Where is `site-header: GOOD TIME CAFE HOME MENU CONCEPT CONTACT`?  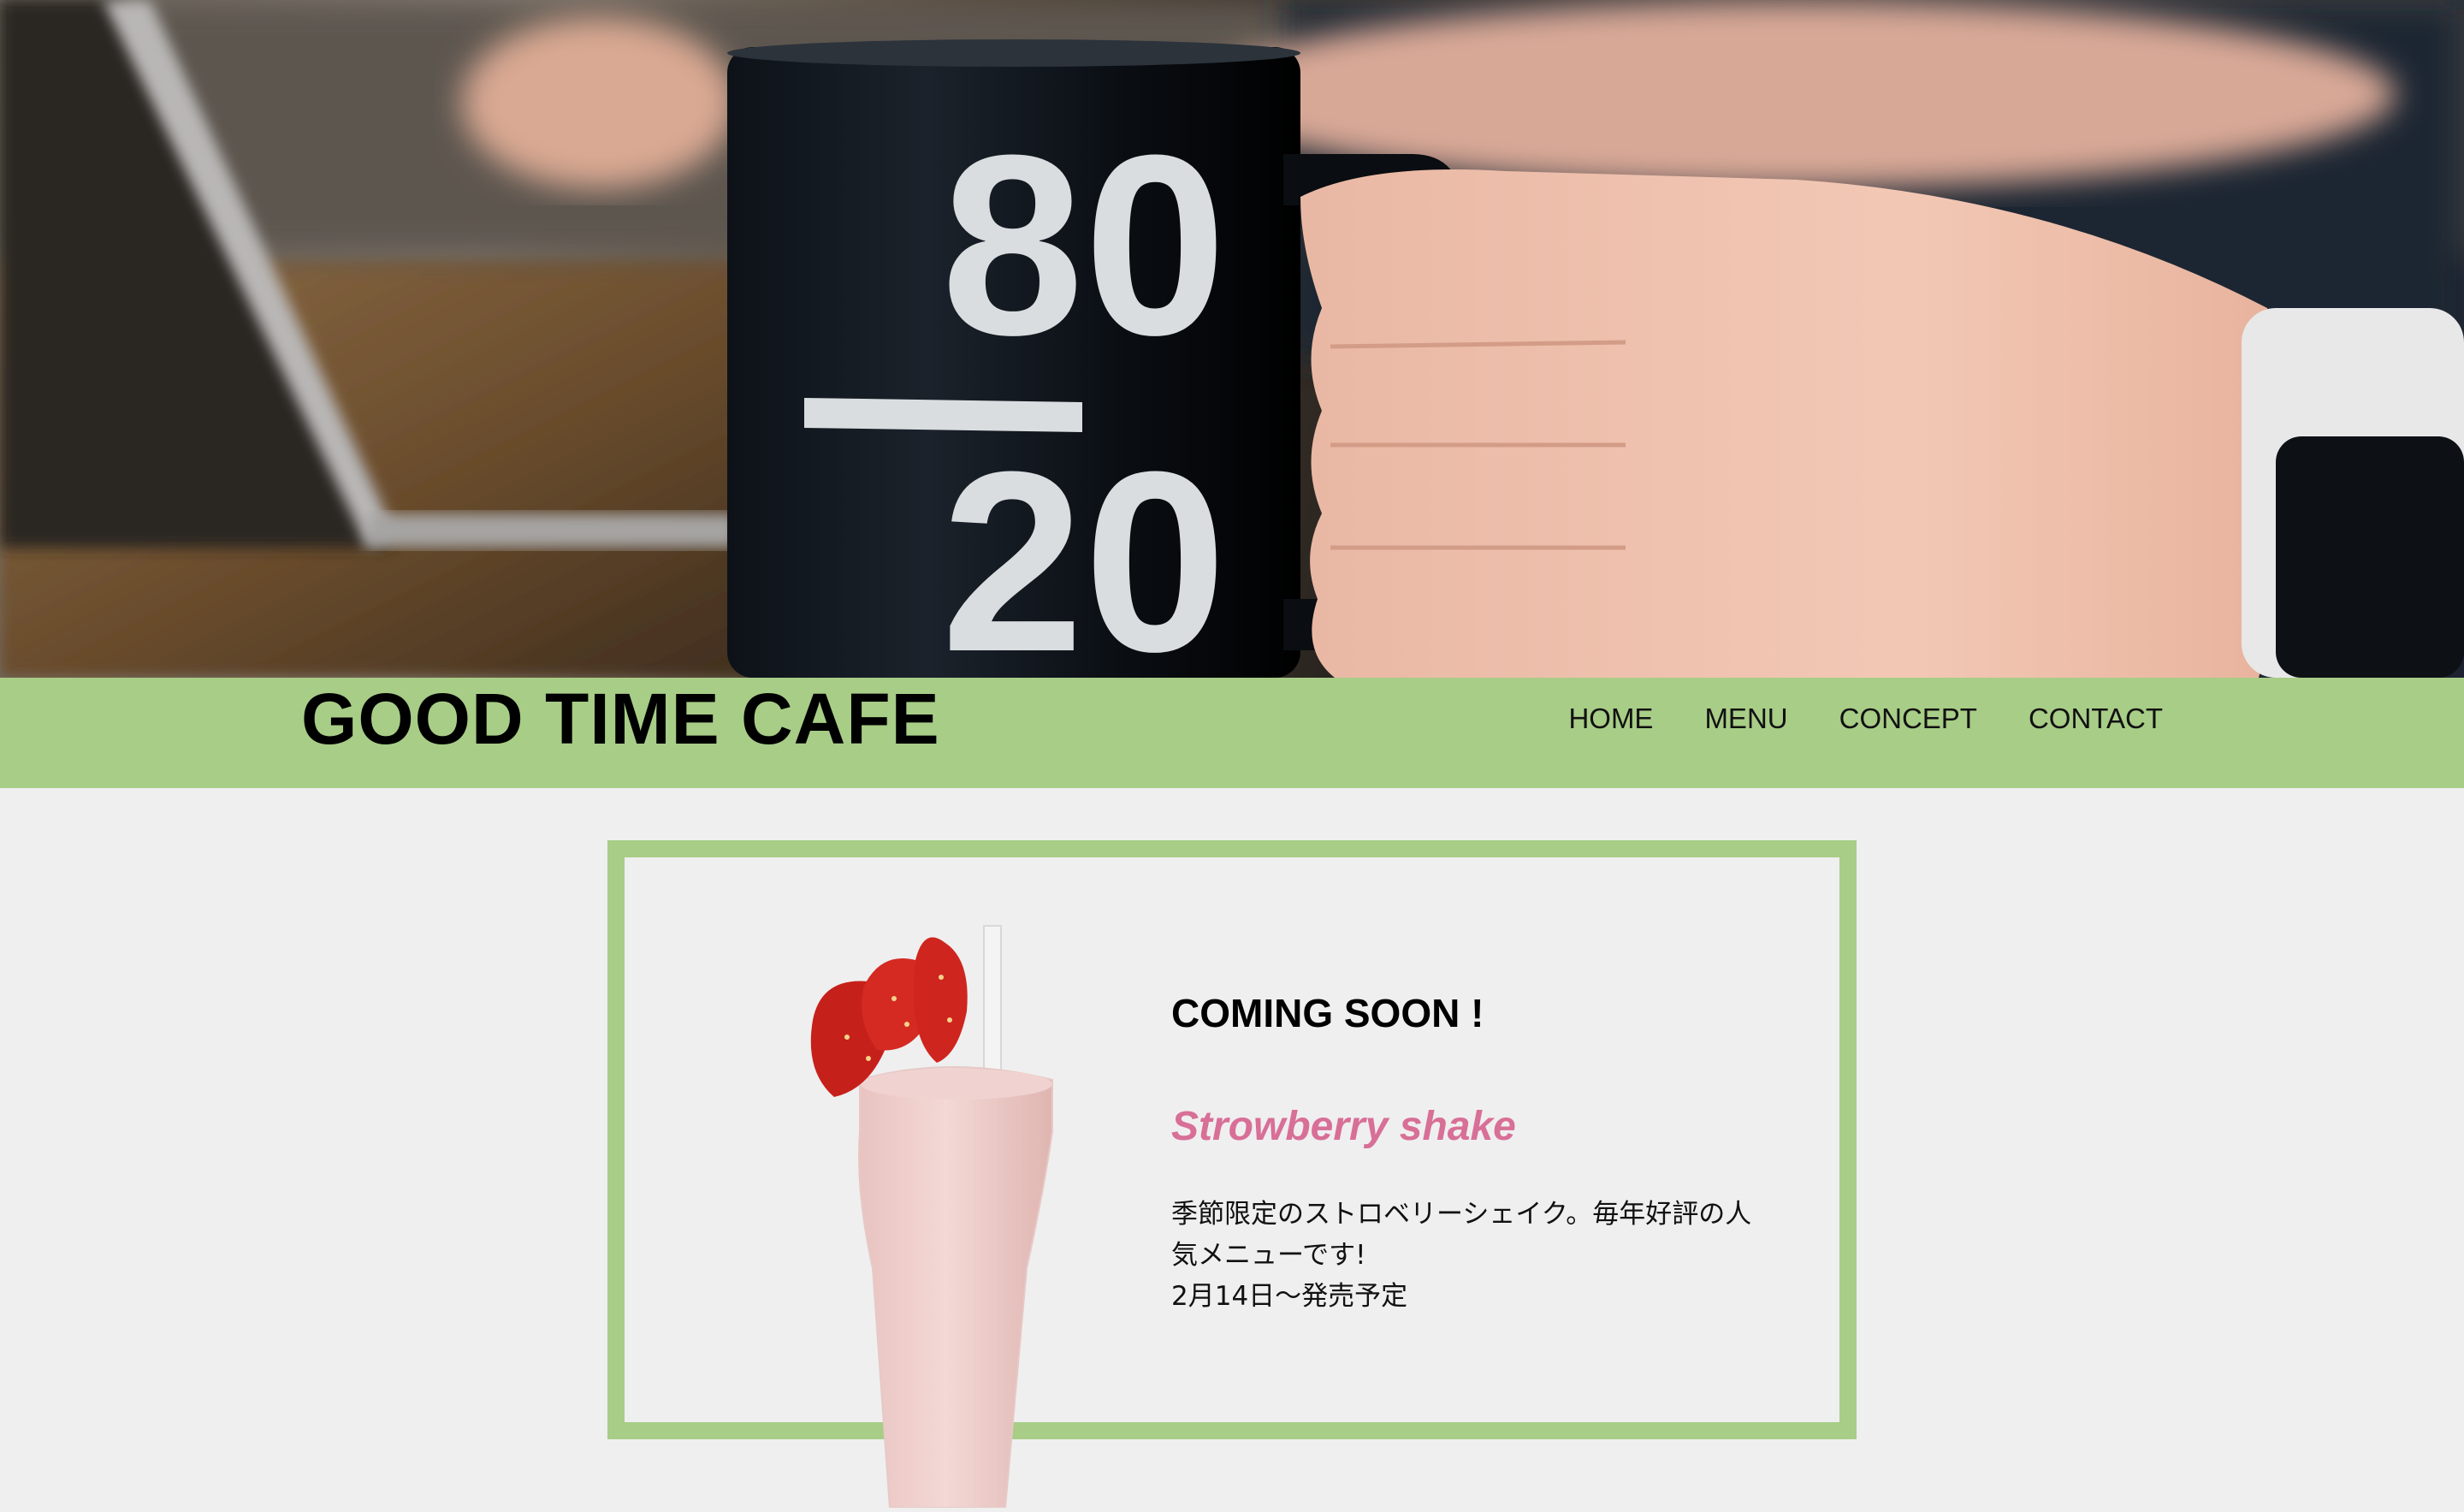
site-header: GOOD TIME CAFE HOME MENU CONCEPT CONTACT is located at coordinates (1232, 733).